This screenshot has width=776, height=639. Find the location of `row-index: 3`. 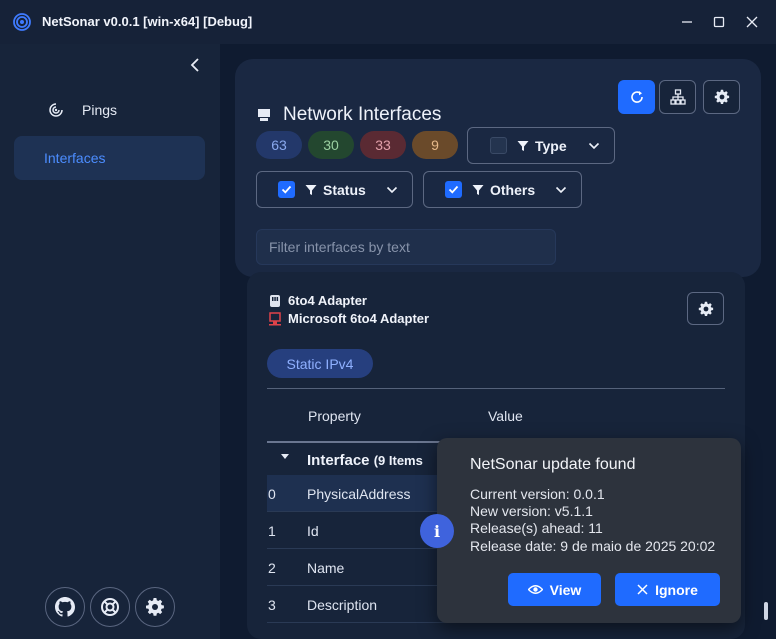

row-index: 3 is located at coordinates (272, 605).